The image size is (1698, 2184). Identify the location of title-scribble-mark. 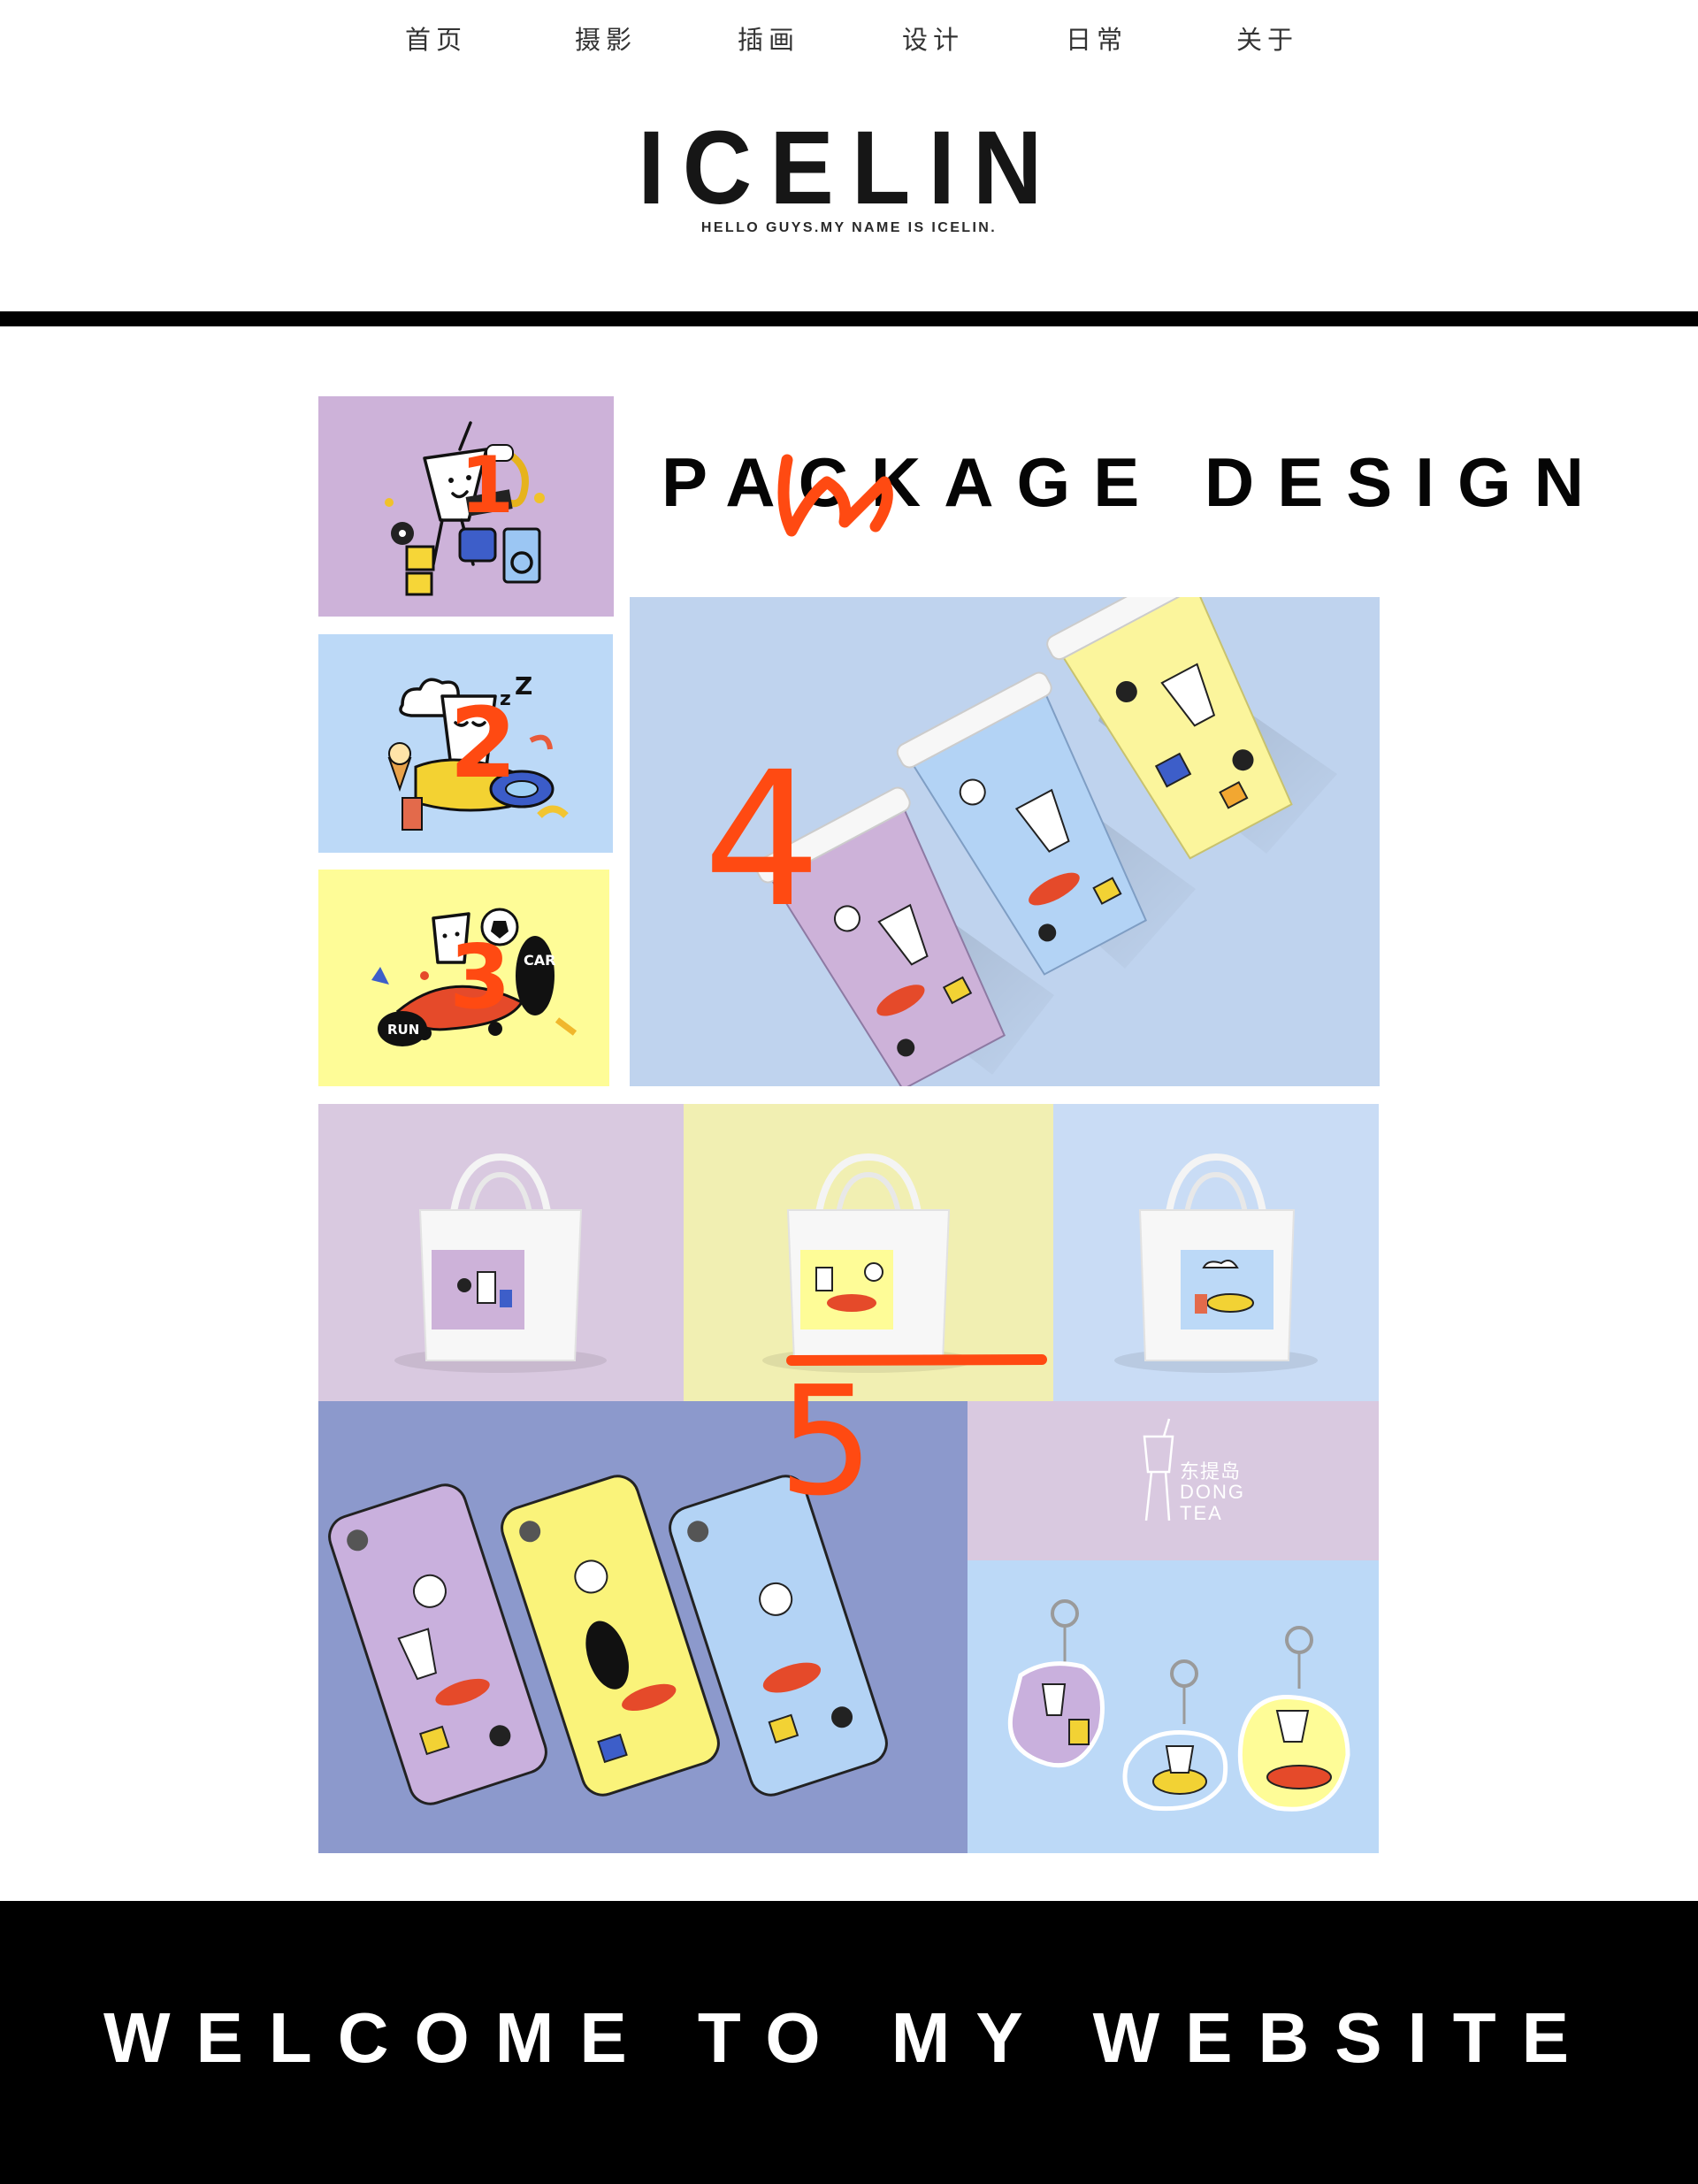
(835, 495).